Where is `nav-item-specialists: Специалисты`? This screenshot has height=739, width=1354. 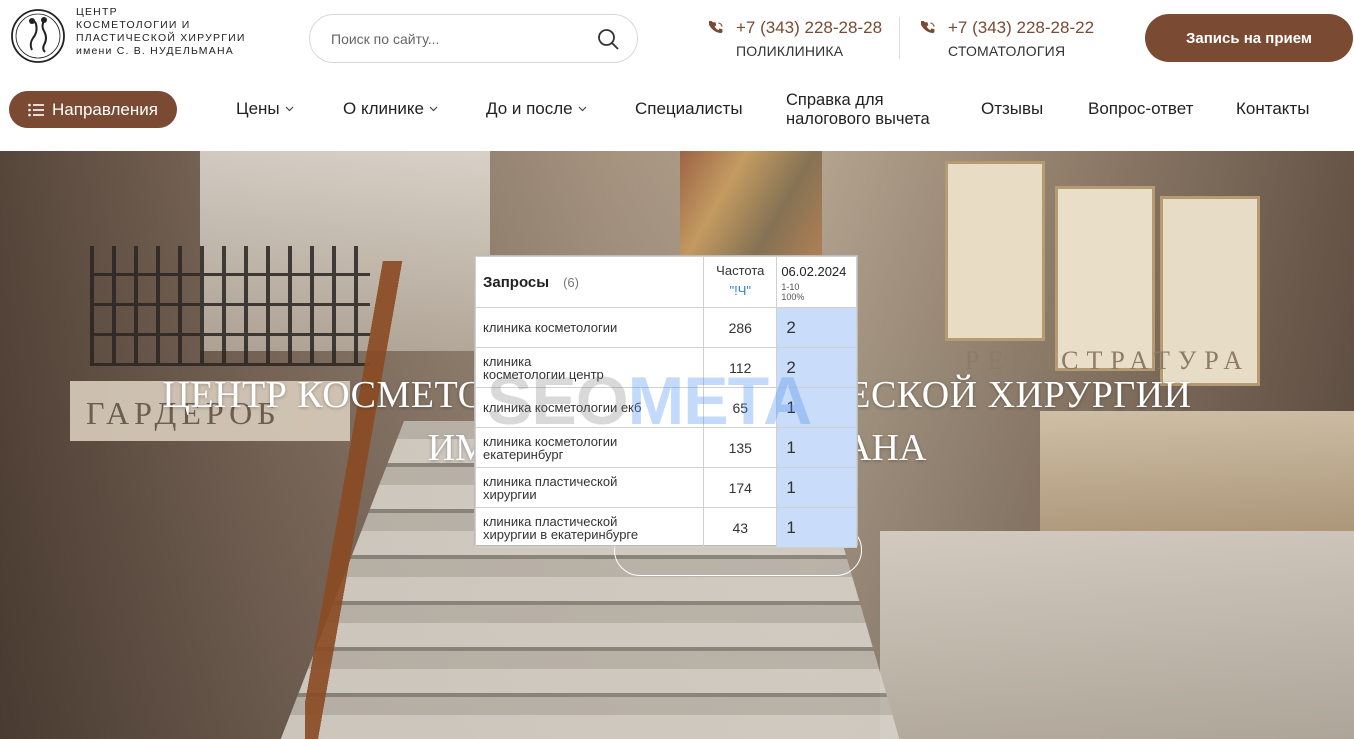 nav-item-specialists: Специалисты is located at coordinates (689, 109).